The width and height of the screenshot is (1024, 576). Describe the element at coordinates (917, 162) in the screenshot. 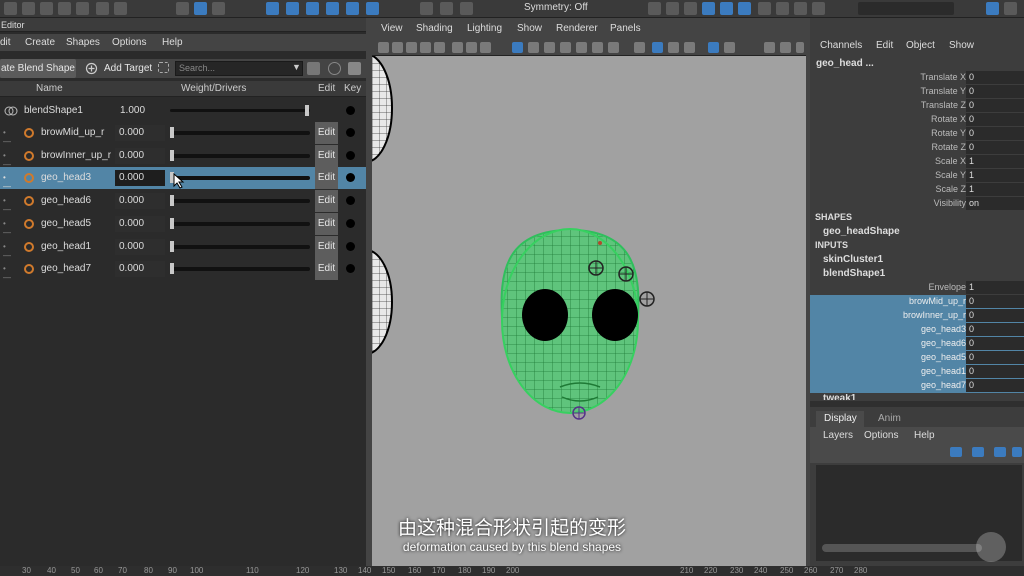

I see `attr-scale-x: Scale X1` at that location.